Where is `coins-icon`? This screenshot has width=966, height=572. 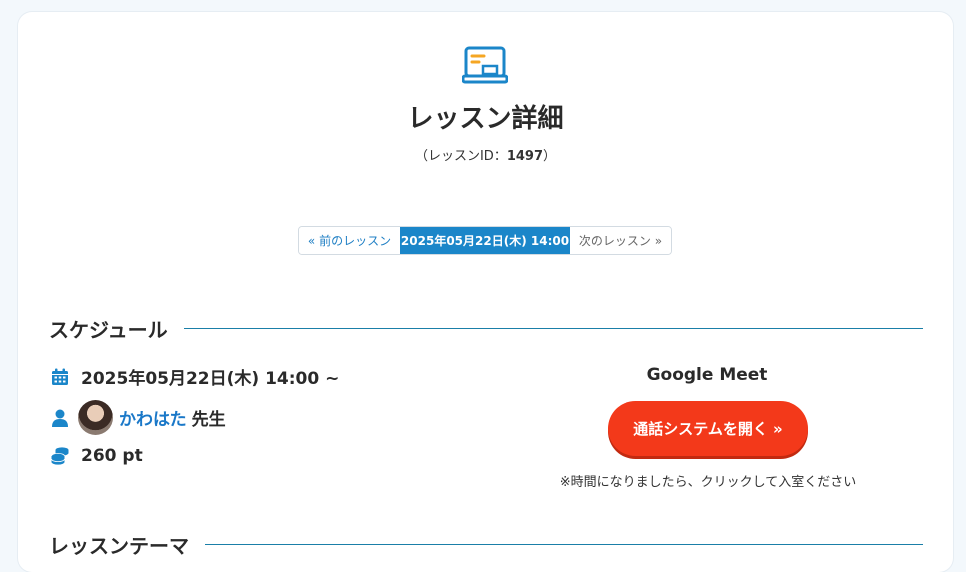 coins-icon is located at coordinates (60, 456).